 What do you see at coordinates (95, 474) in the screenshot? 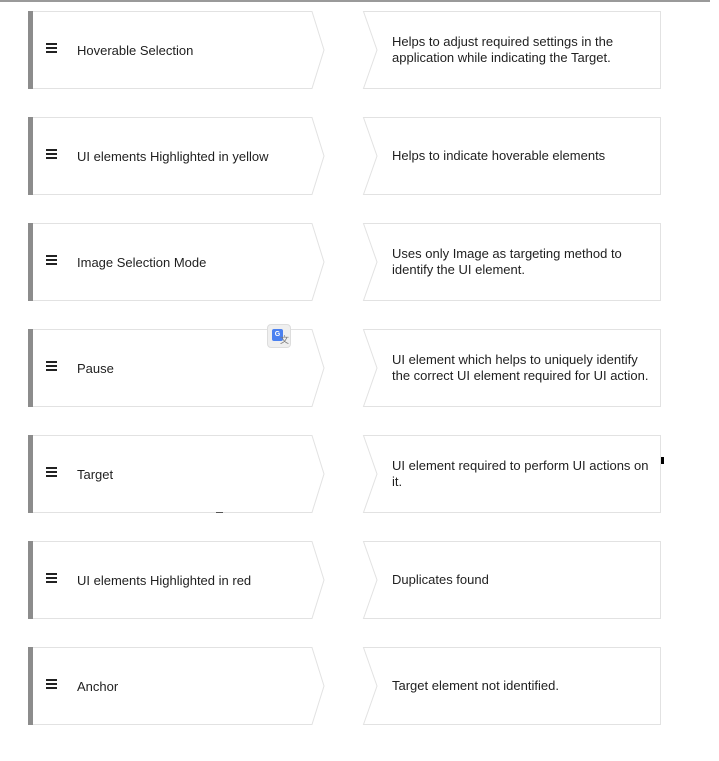
I see `term-label: Target` at bounding box center [95, 474].